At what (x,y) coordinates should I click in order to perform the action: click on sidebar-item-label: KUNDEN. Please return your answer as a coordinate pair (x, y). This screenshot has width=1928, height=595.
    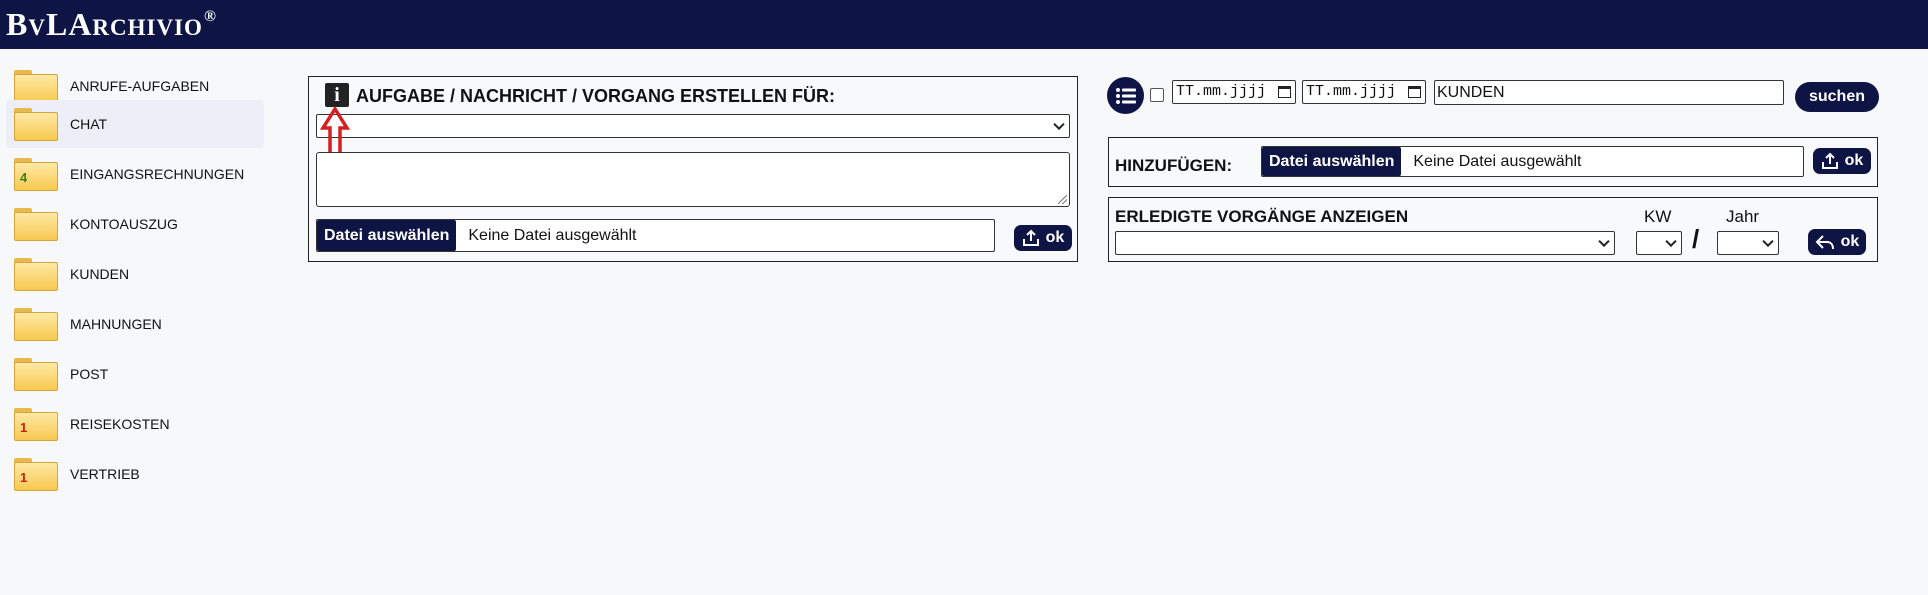
    Looking at the image, I should click on (100, 274).